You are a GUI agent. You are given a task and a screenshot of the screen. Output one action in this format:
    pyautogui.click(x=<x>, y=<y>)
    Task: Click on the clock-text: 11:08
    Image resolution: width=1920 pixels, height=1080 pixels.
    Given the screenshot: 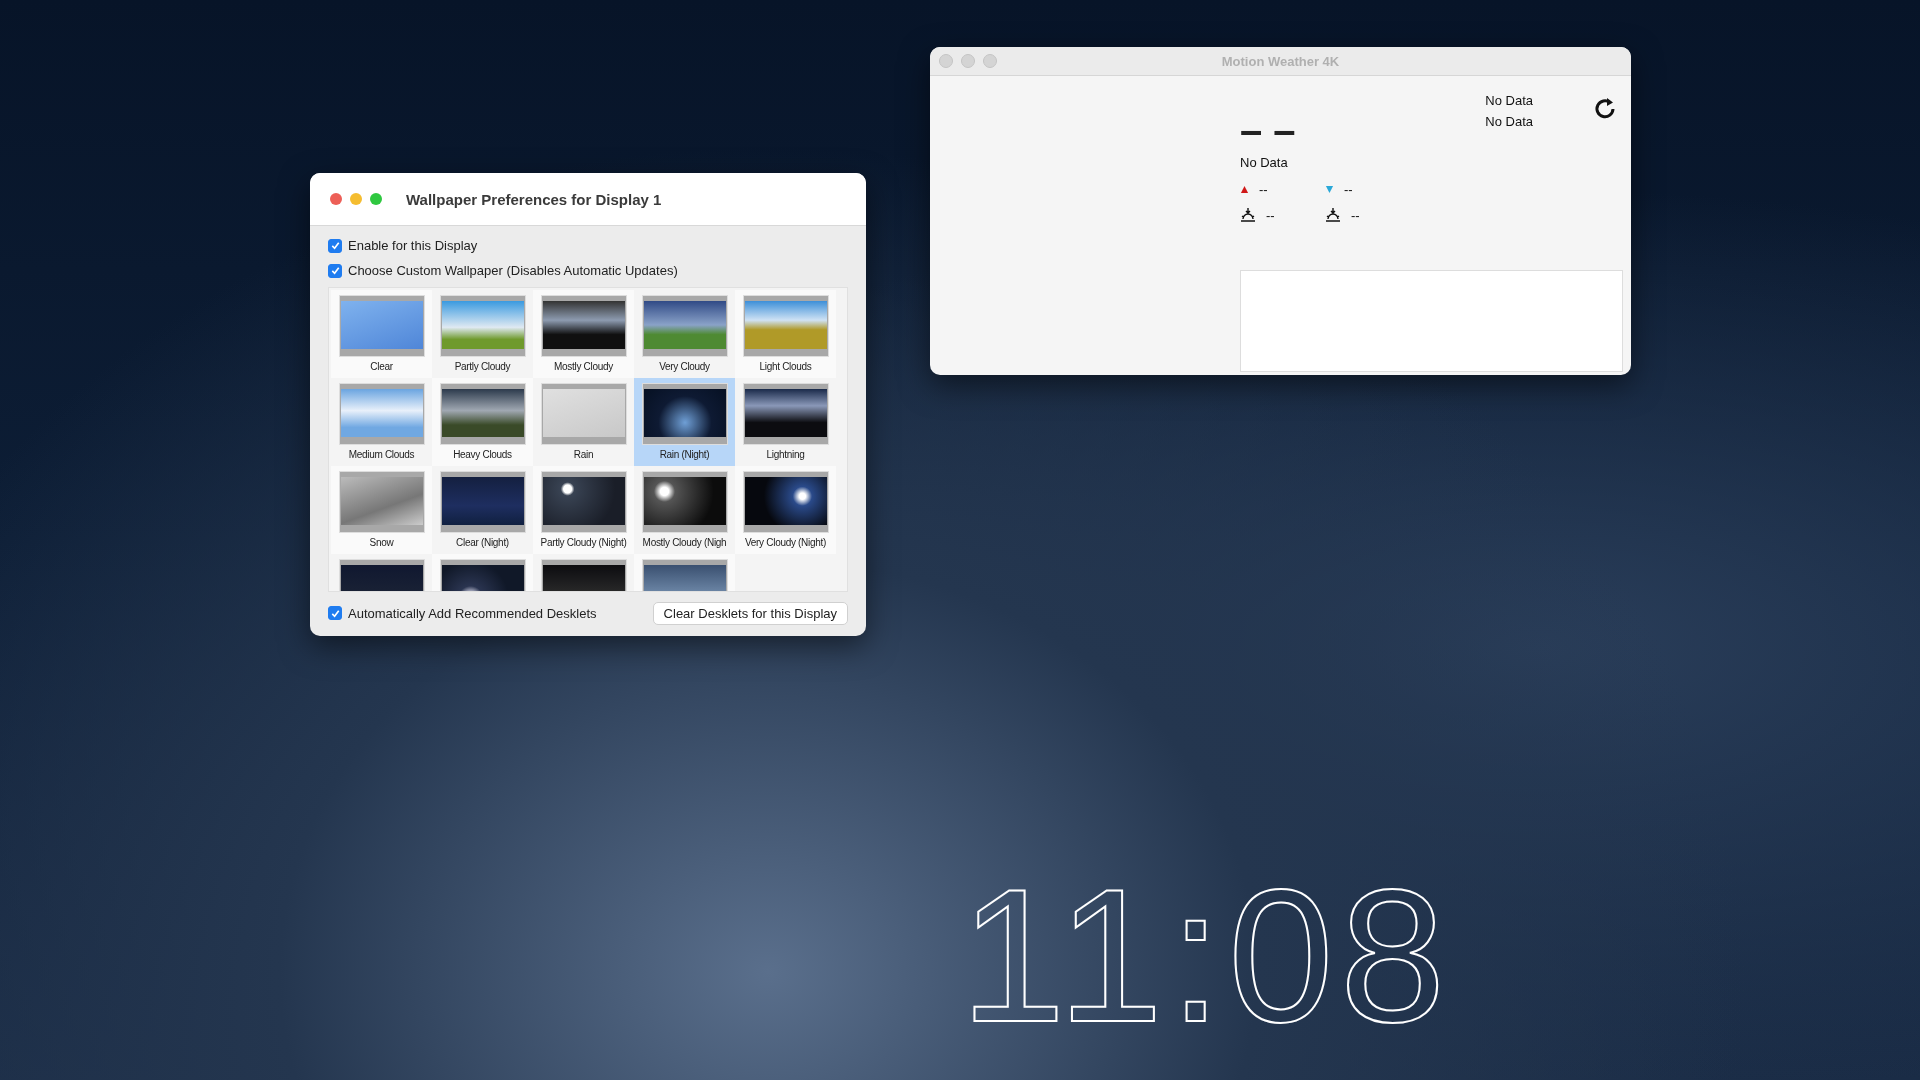 What is the action you would take?
    pyautogui.click(x=1206, y=955)
    